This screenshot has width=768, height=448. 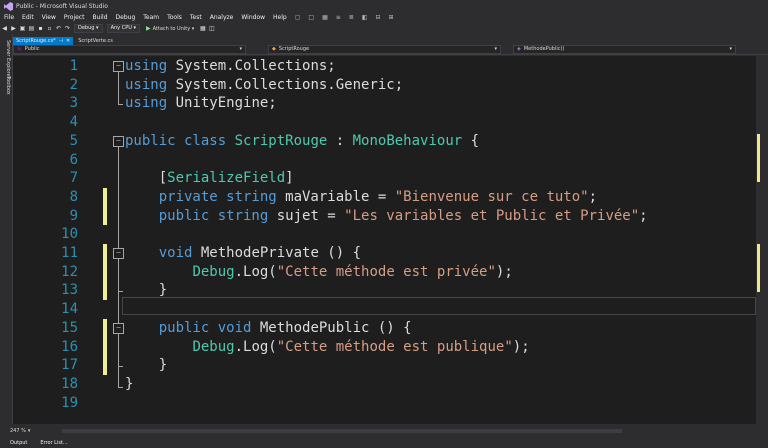 What do you see at coordinates (68, 41) in the screenshot?
I see `close-icon: ✕` at bounding box center [68, 41].